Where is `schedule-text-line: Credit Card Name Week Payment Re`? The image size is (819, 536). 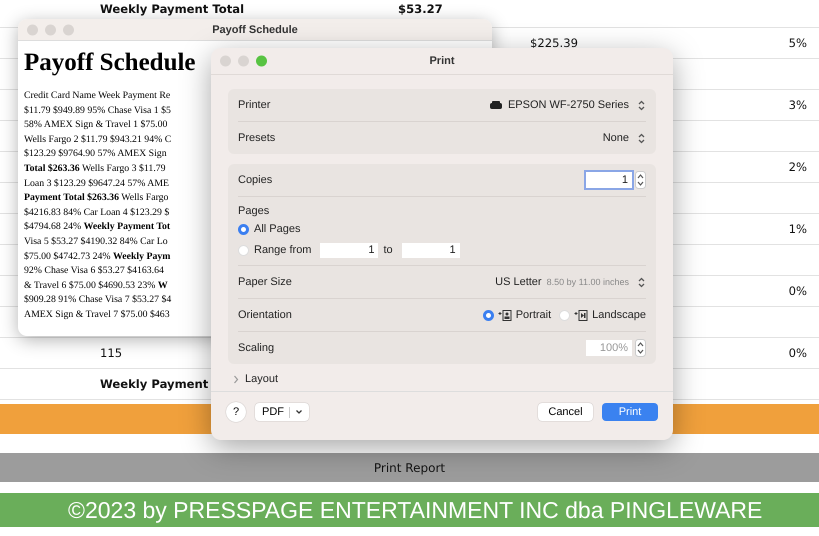 schedule-text-line: Credit Card Name Week Payment Re is located at coordinates (97, 96).